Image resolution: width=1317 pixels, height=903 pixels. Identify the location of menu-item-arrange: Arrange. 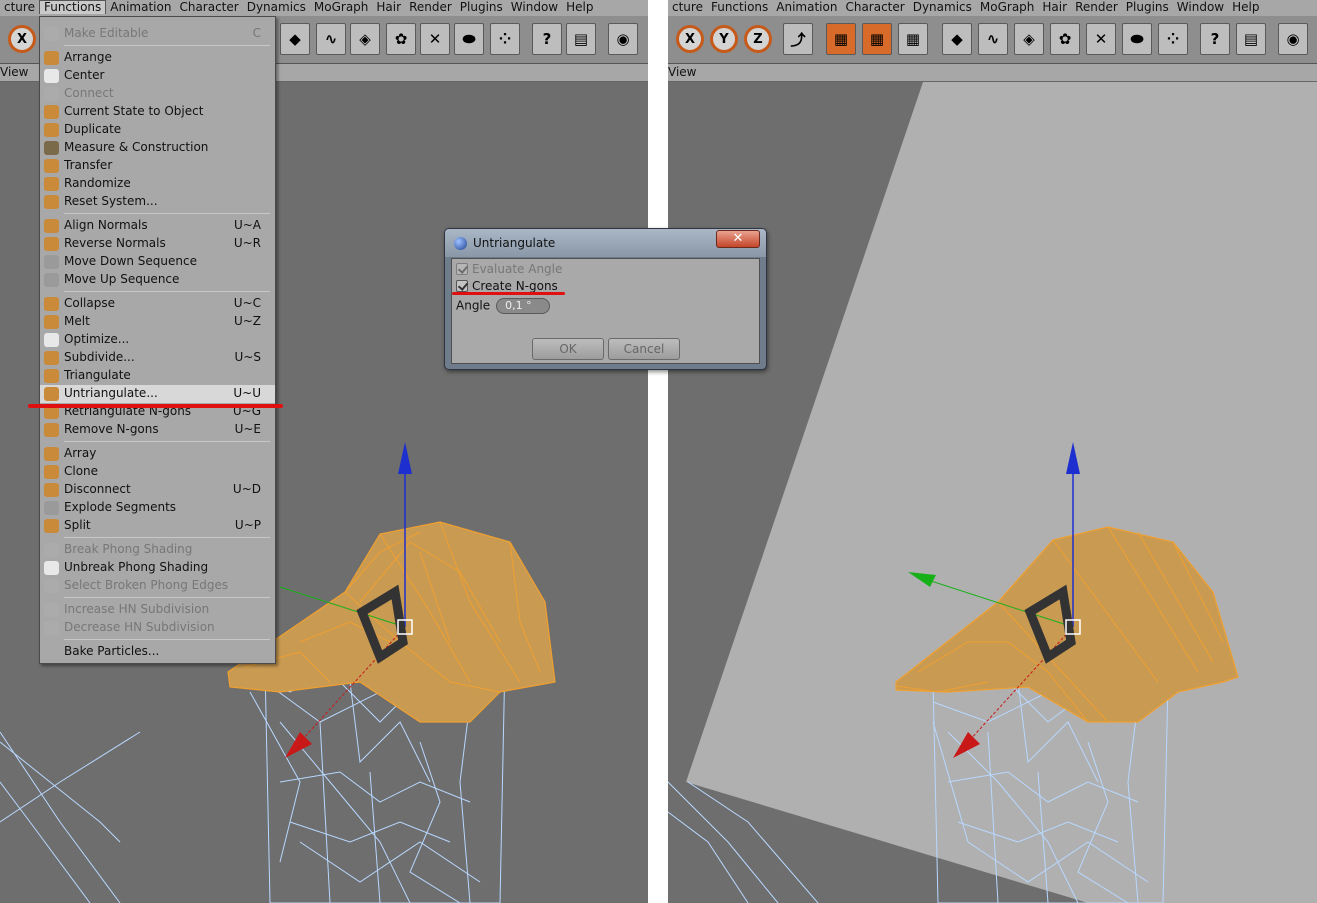
(157, 58).